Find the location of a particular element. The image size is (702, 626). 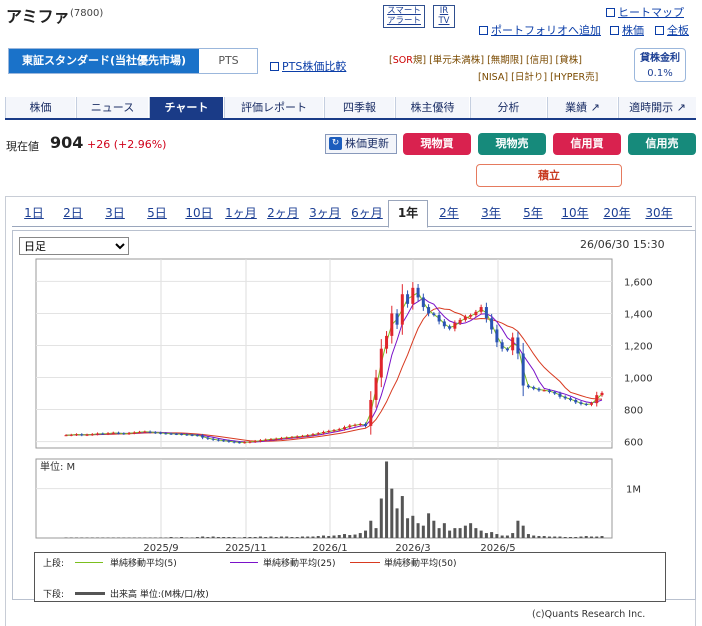

tsumitate-button: 積立 is located at coordinates (549, 175).